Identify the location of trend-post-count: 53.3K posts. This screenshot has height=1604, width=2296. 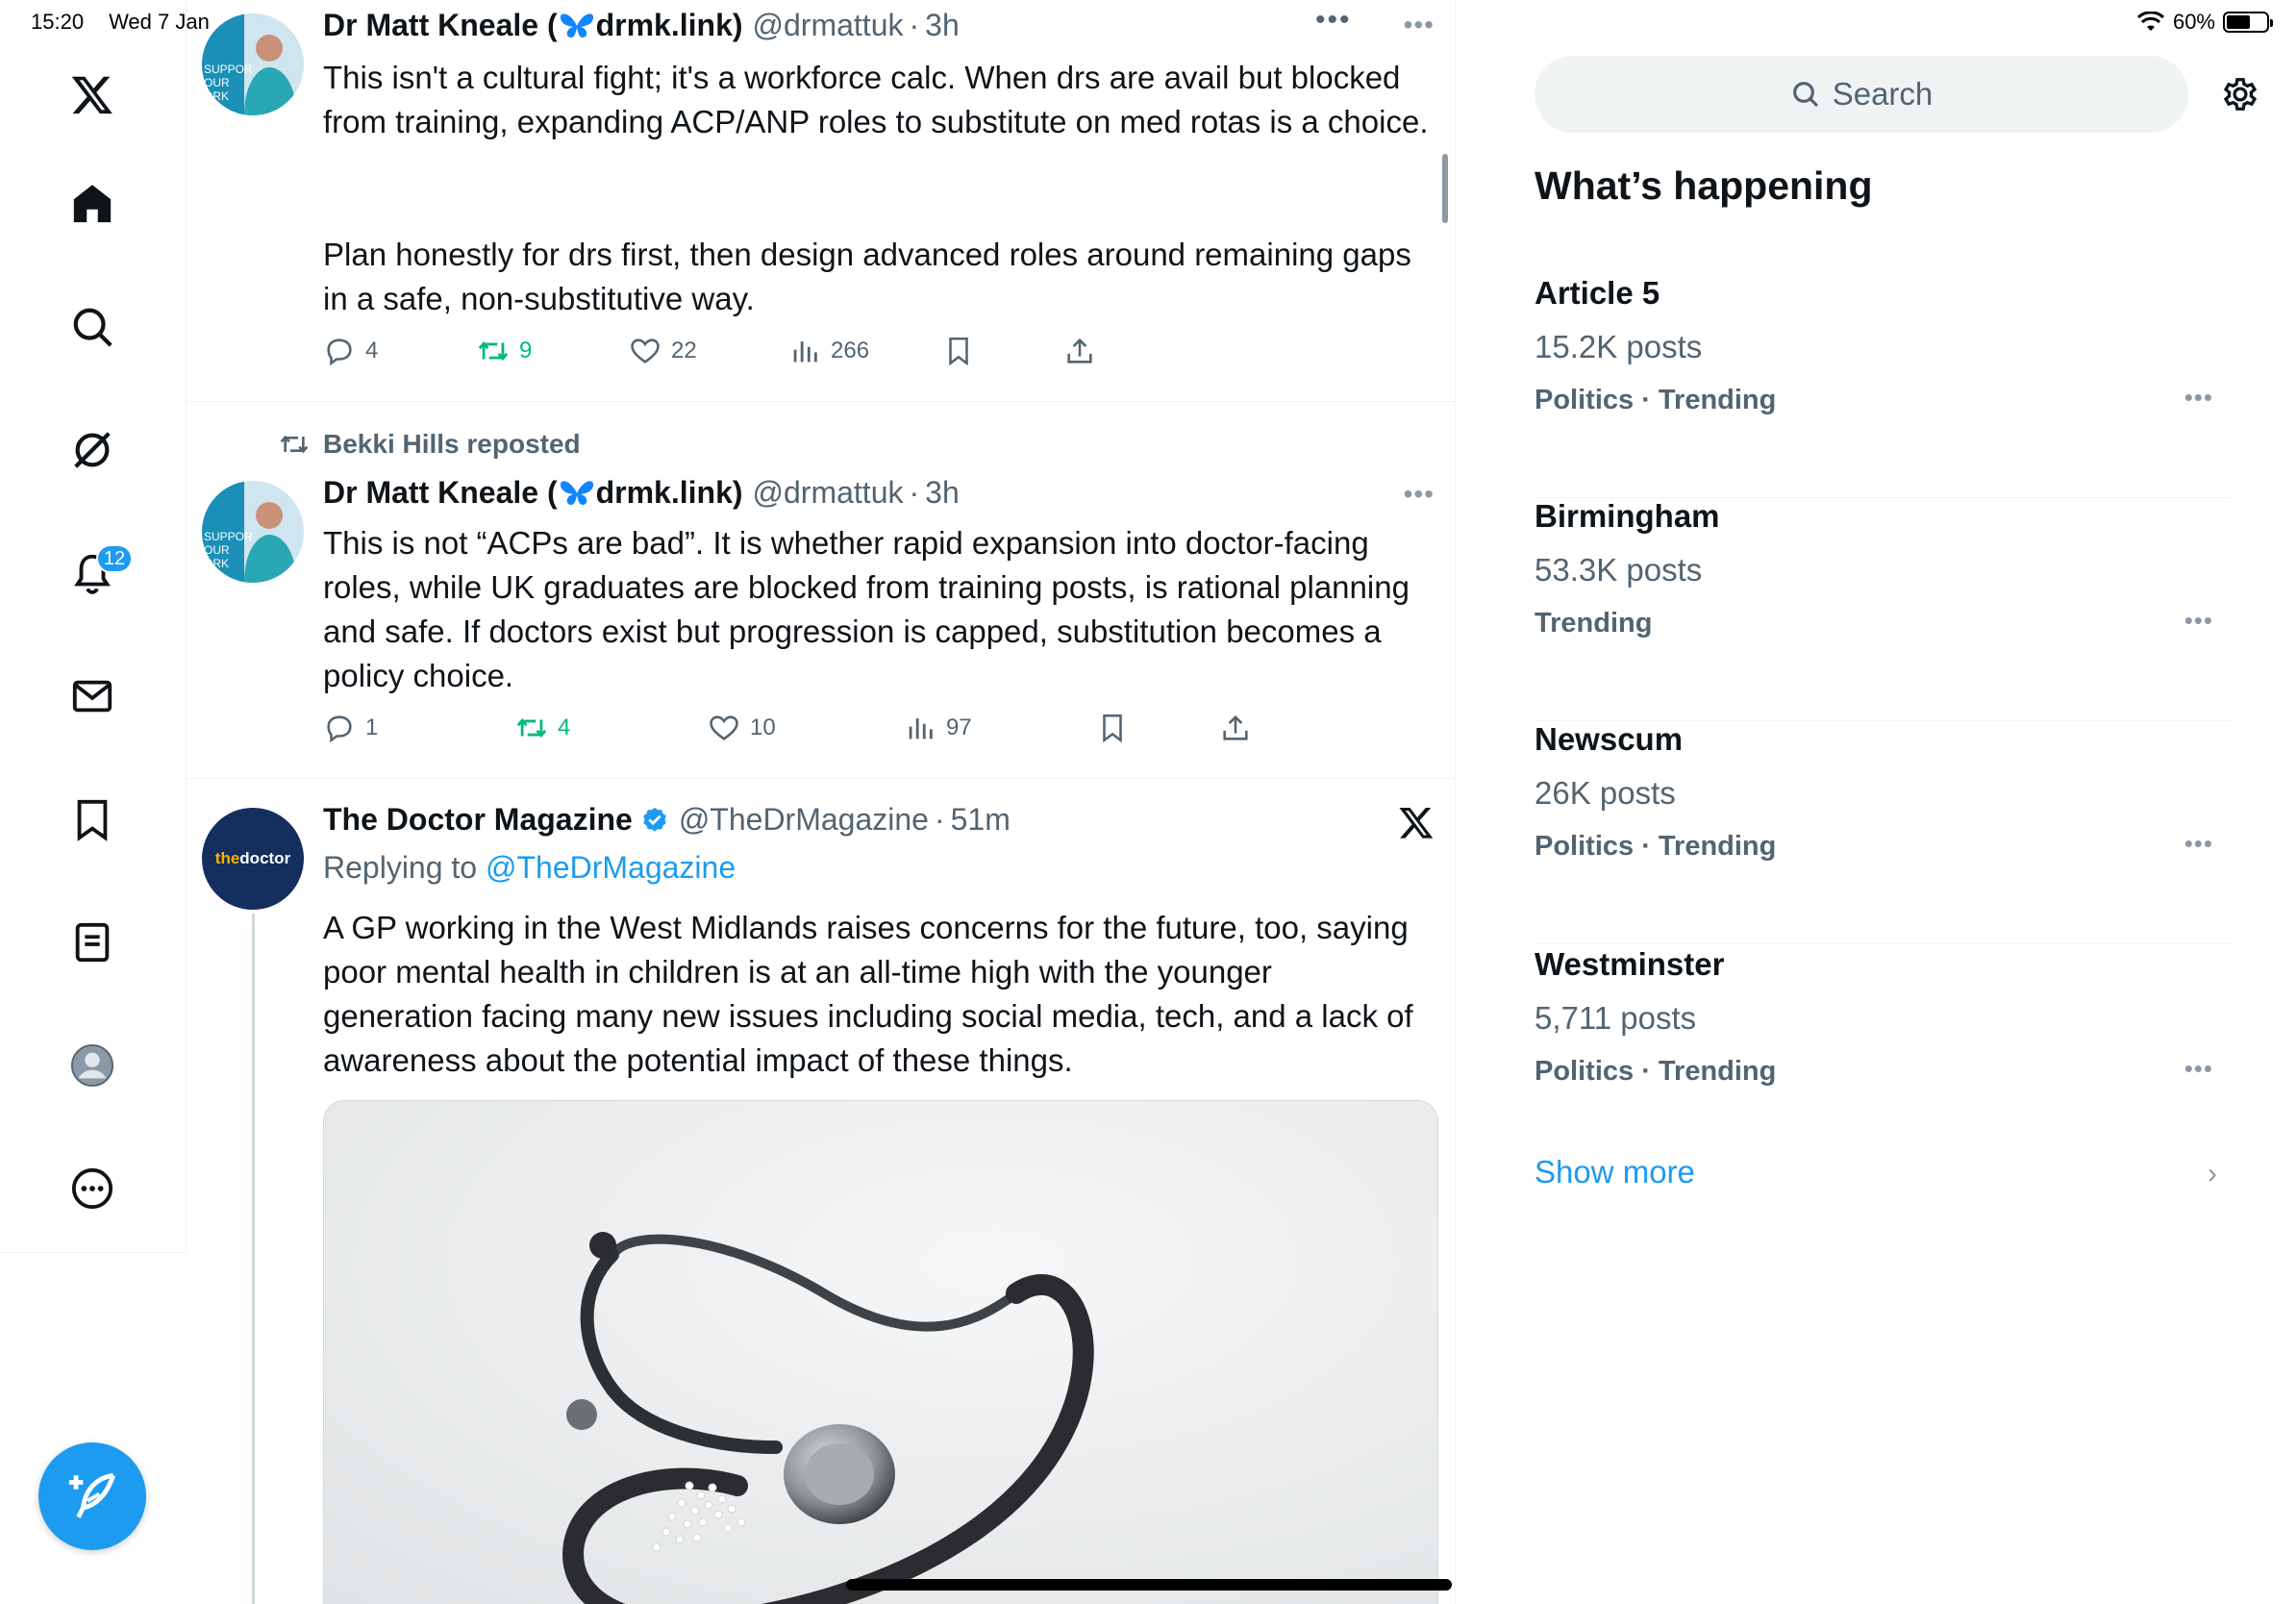
(1619, 570).